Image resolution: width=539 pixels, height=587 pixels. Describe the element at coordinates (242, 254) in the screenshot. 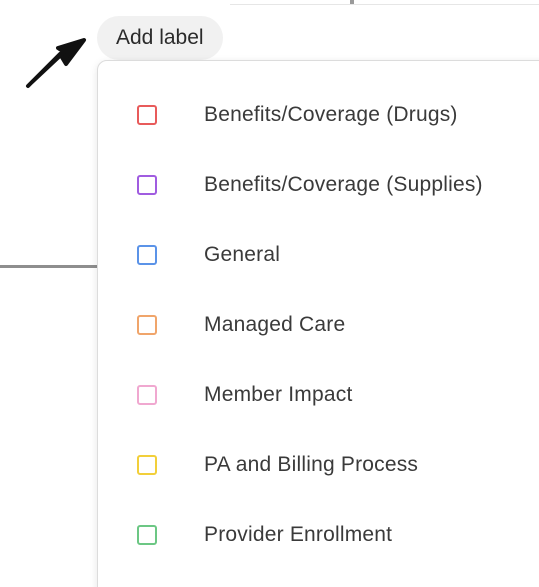

I see `label-option-text: General` at that location.